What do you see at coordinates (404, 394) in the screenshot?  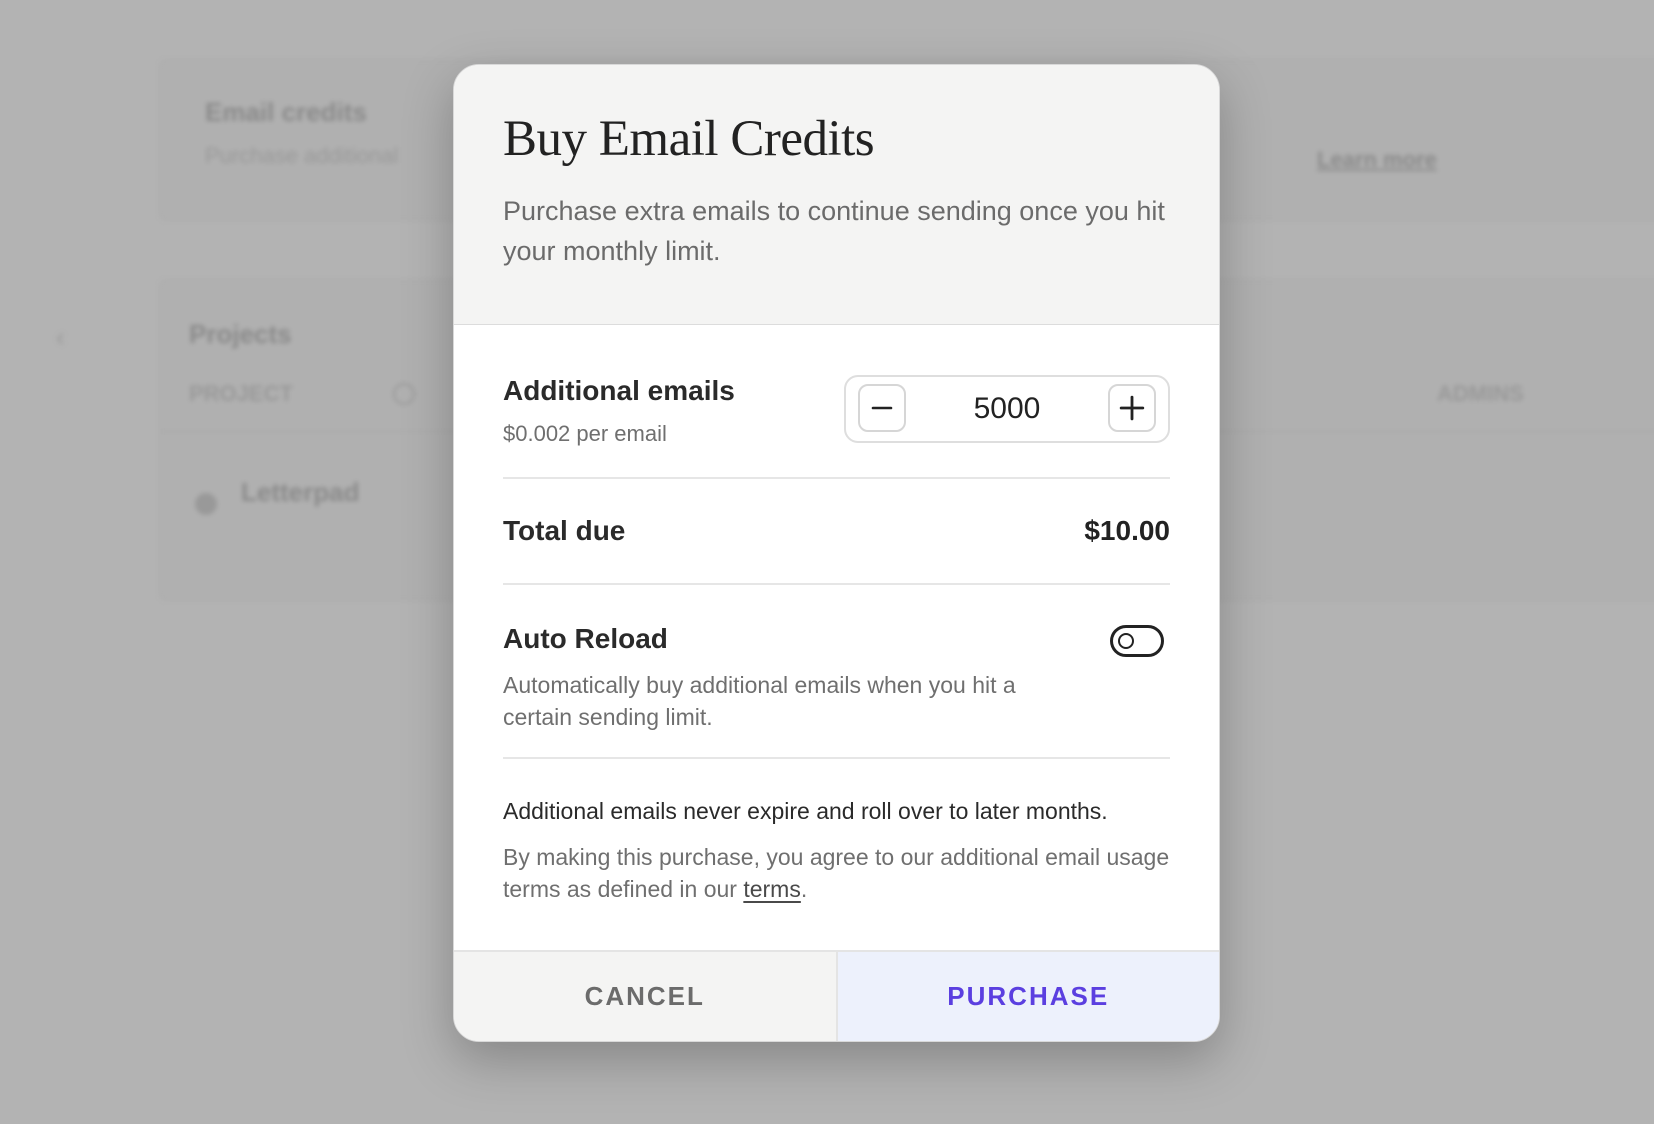 I see `bg-info-icon` at bounding box center [404, 394].